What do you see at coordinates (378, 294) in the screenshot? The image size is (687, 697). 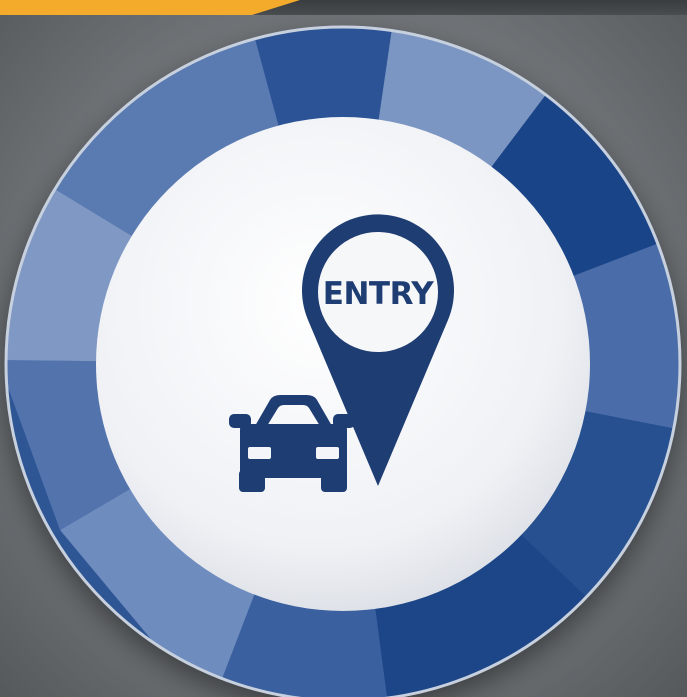 I see `entry-label: ENTRY` at bounding box center [378, 294].